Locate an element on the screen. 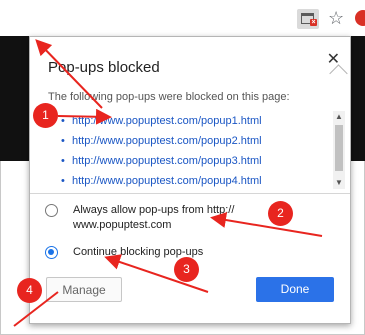 The height and width of the screenshot is (335, 365). continue-blocking-radio is located at coordinates (51, 252).